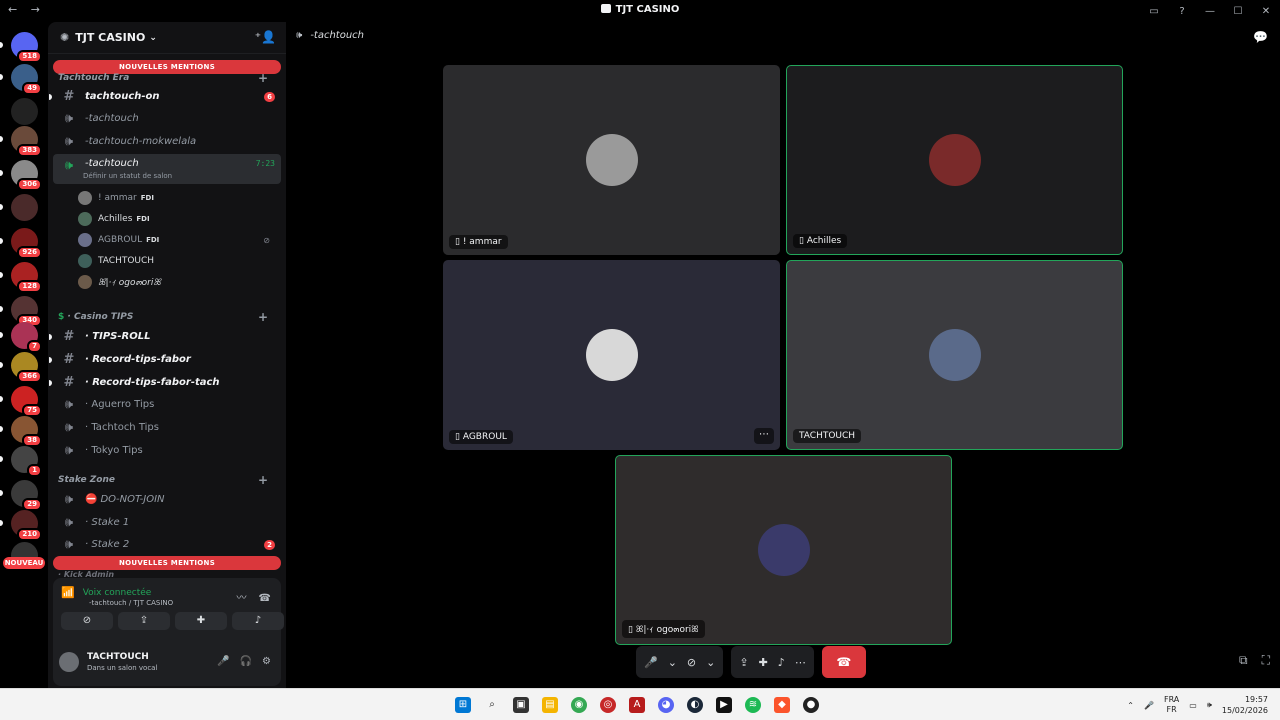 Image resolution: width=1280 pixels, height=720 pixels. What do you see at coordinates (165, 382) in the screenshot?
I see `channel-record-tach: # · Record-tips-fabor-tach` at bounding box center [165, 382].